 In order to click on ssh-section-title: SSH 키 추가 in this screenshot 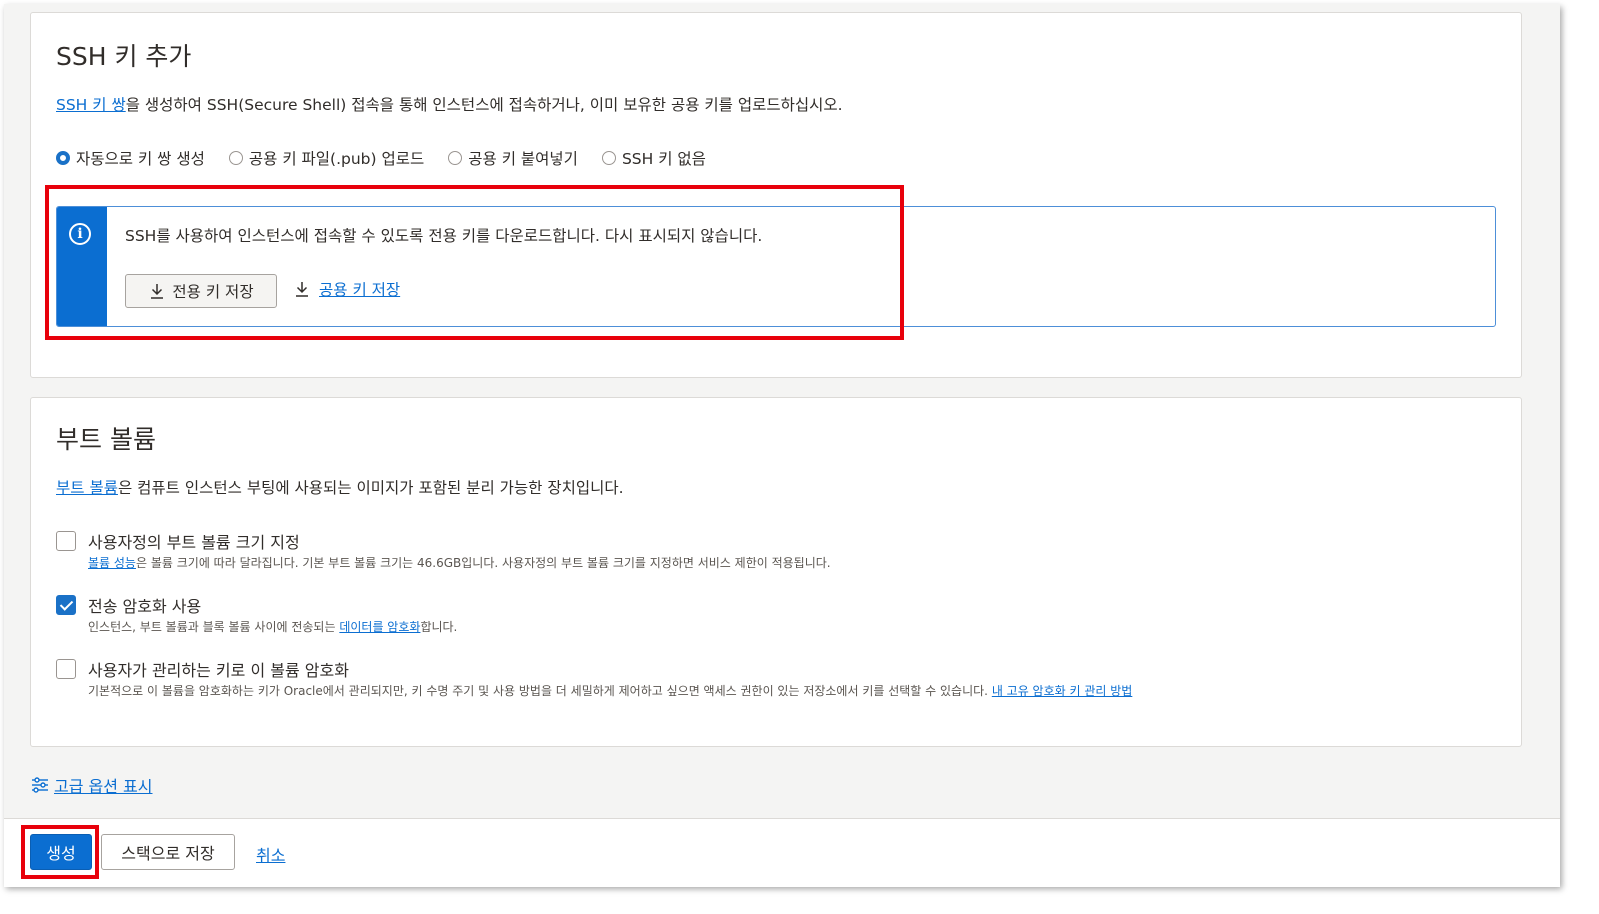, I will do `click(124, 56)`.